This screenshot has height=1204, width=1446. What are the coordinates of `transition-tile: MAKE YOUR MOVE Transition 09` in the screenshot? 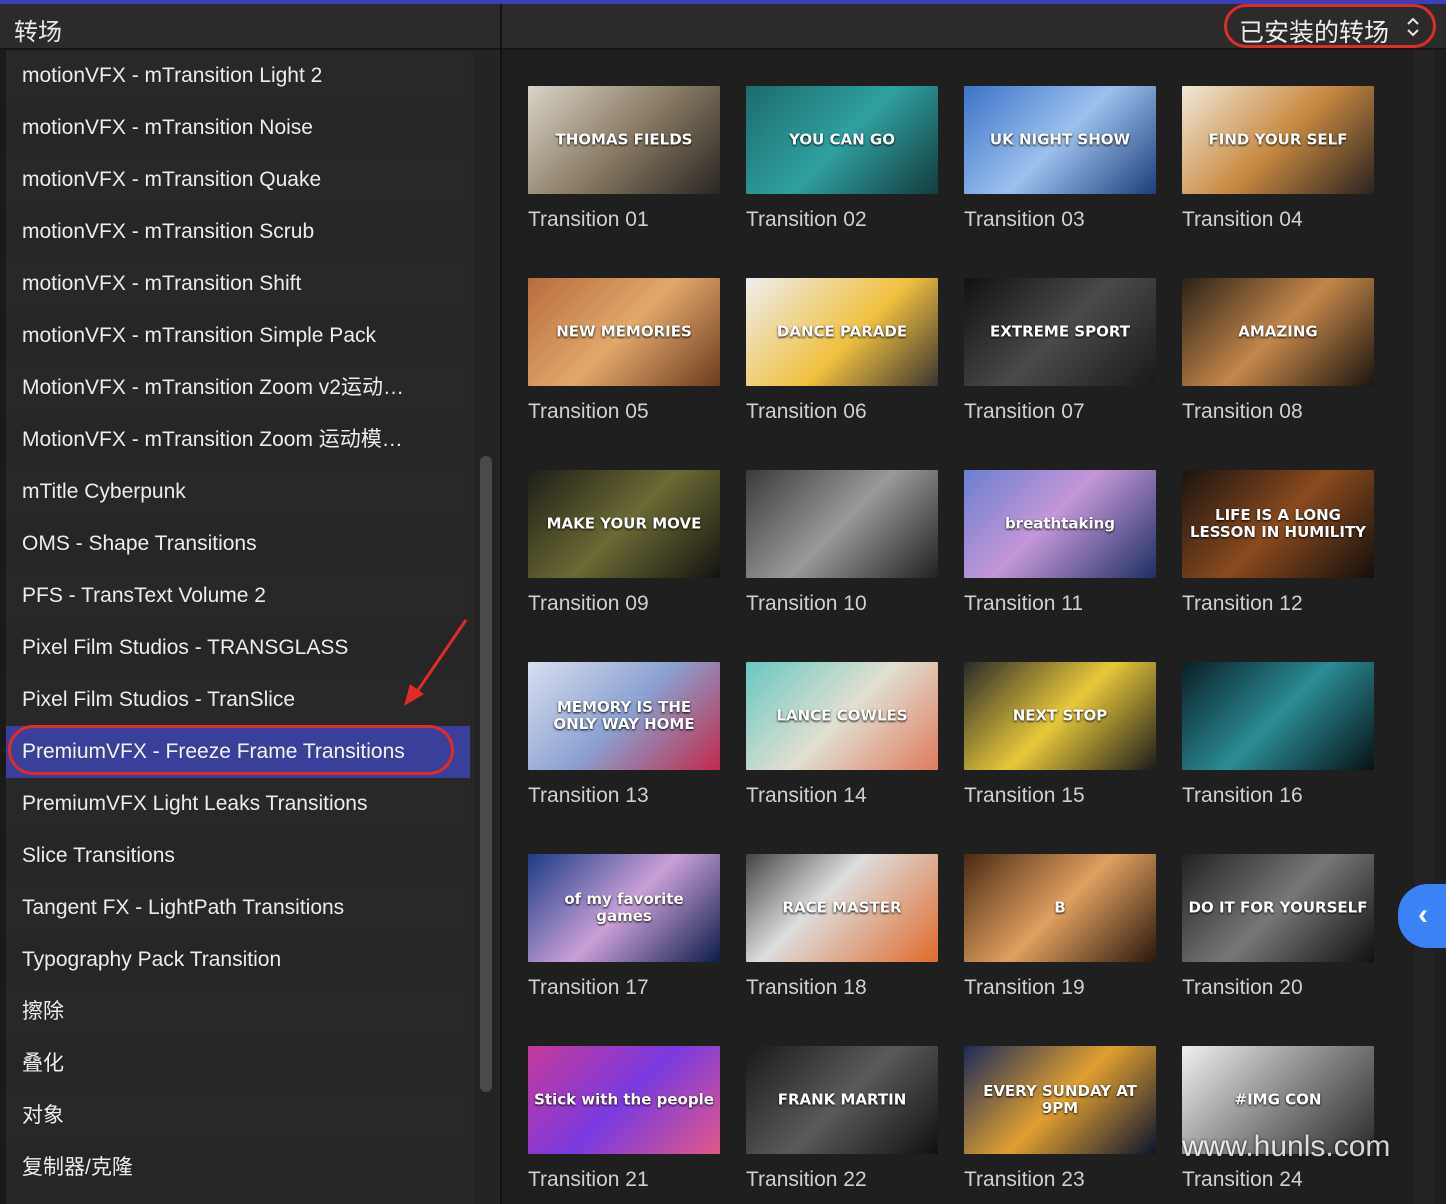 It's located at (624, 543).